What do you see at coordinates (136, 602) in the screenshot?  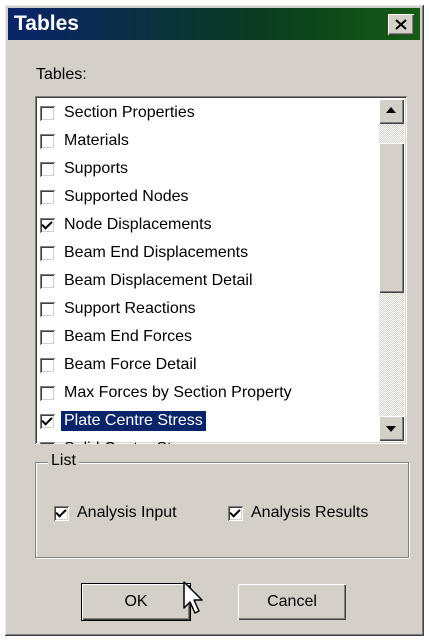 I see `ok-button: OK` at bounding box center [136, 602].